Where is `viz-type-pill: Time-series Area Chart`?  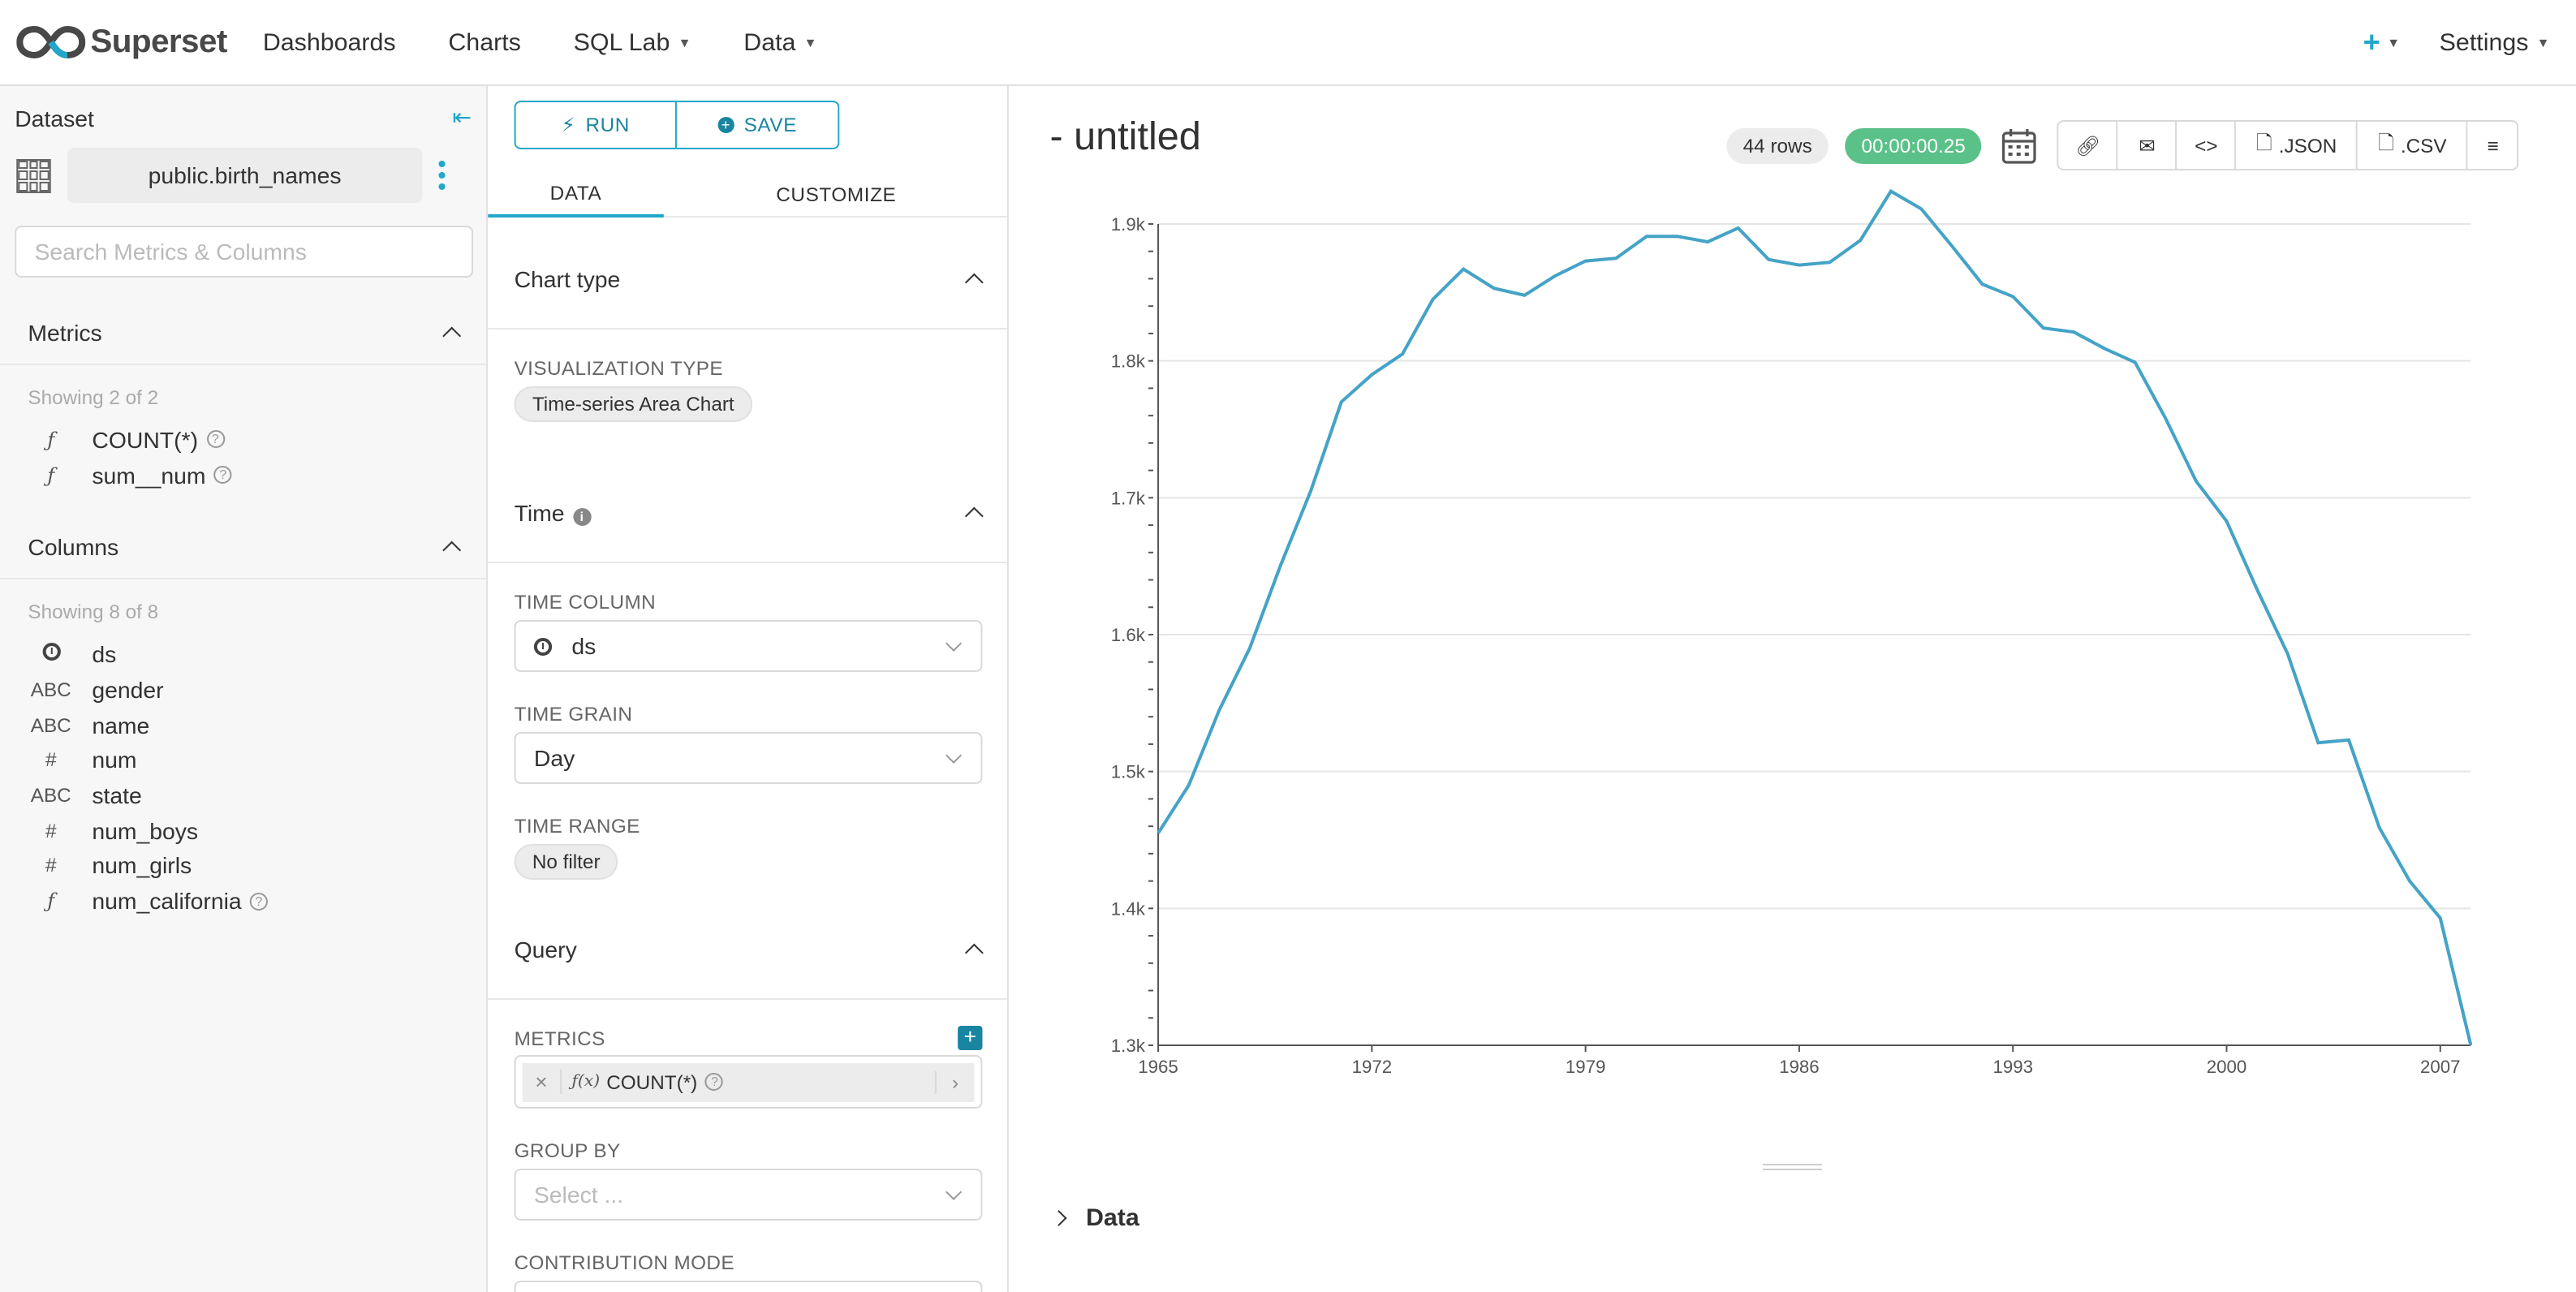 viz-type-pill: Time-series Area Chart is located at coordinates (633, 404).